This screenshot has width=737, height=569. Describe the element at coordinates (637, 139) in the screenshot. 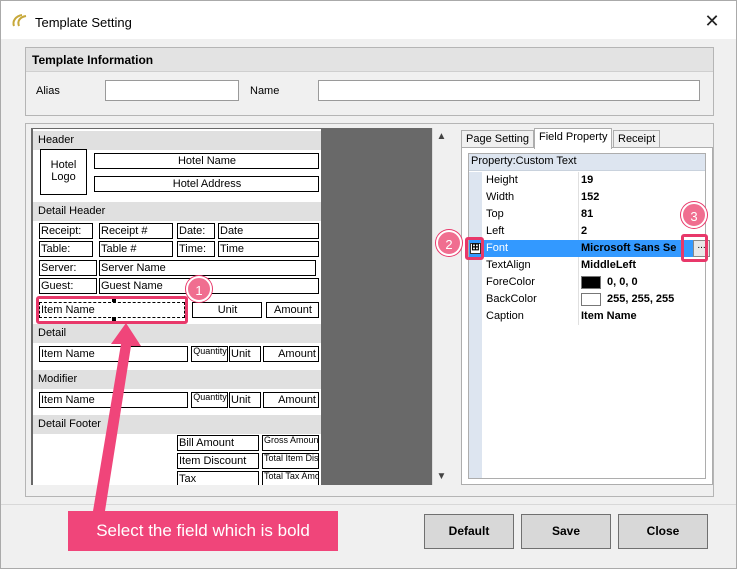

I see `tab-receipt: Receipt` at that location.